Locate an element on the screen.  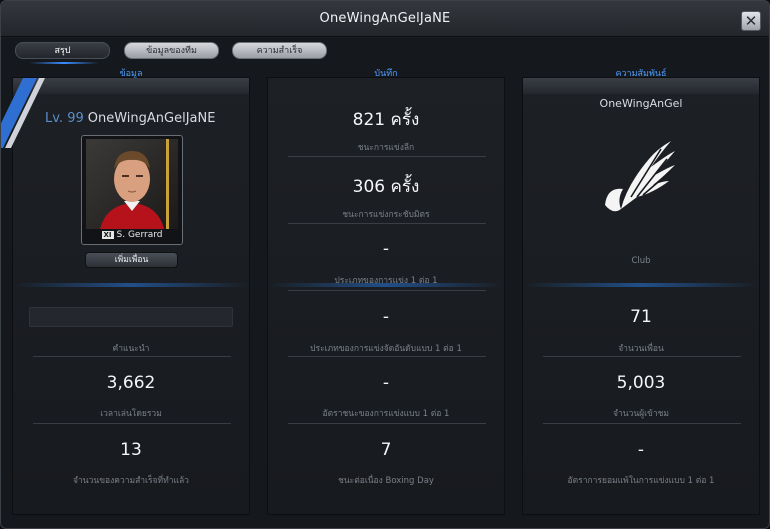
title-bar: OneWingAnGelJaNE ✕ is located at coordinates (385, 19).